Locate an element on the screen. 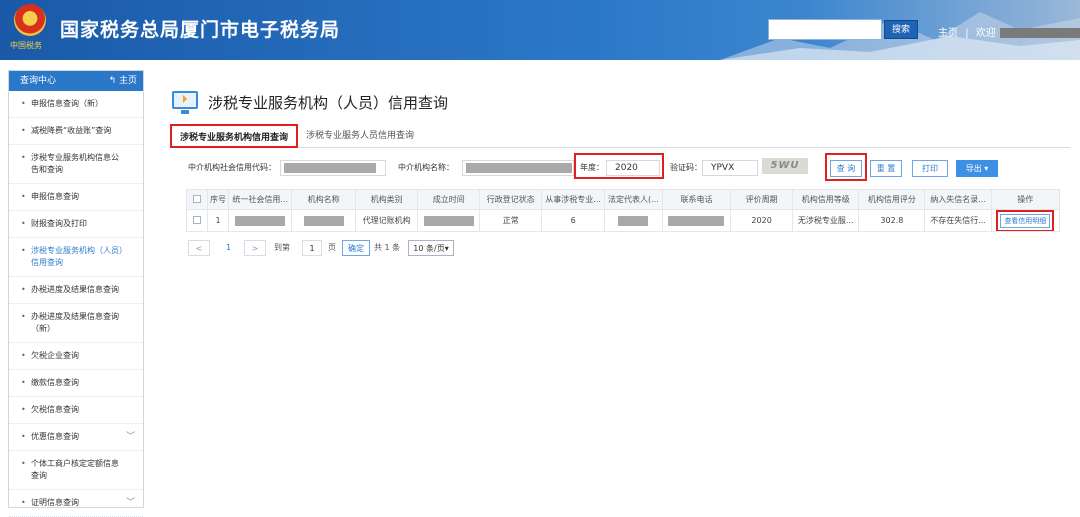 The height and width of the screenshot is (517, 1080). sidebar-item-certificate: 证明信息查询 ﹀ is located at coordinates (76, 503).